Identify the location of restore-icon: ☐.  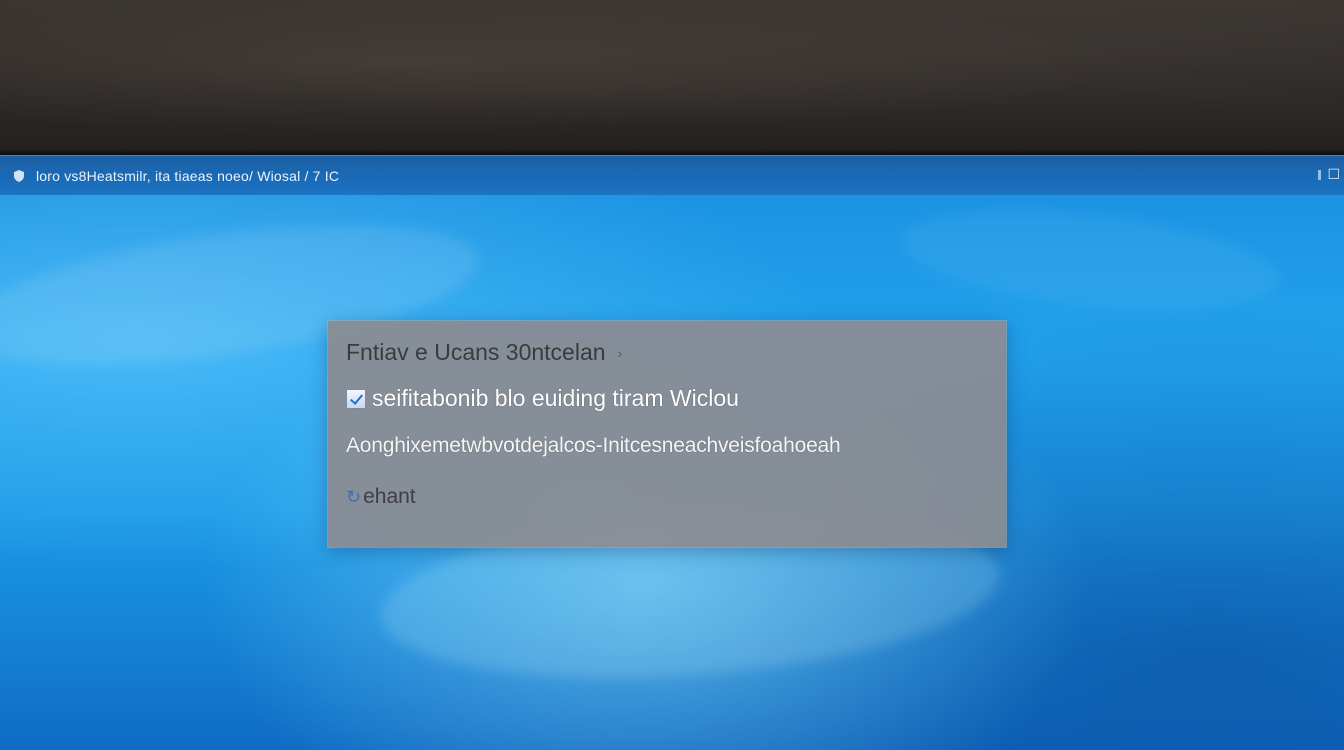
(1333, 174).